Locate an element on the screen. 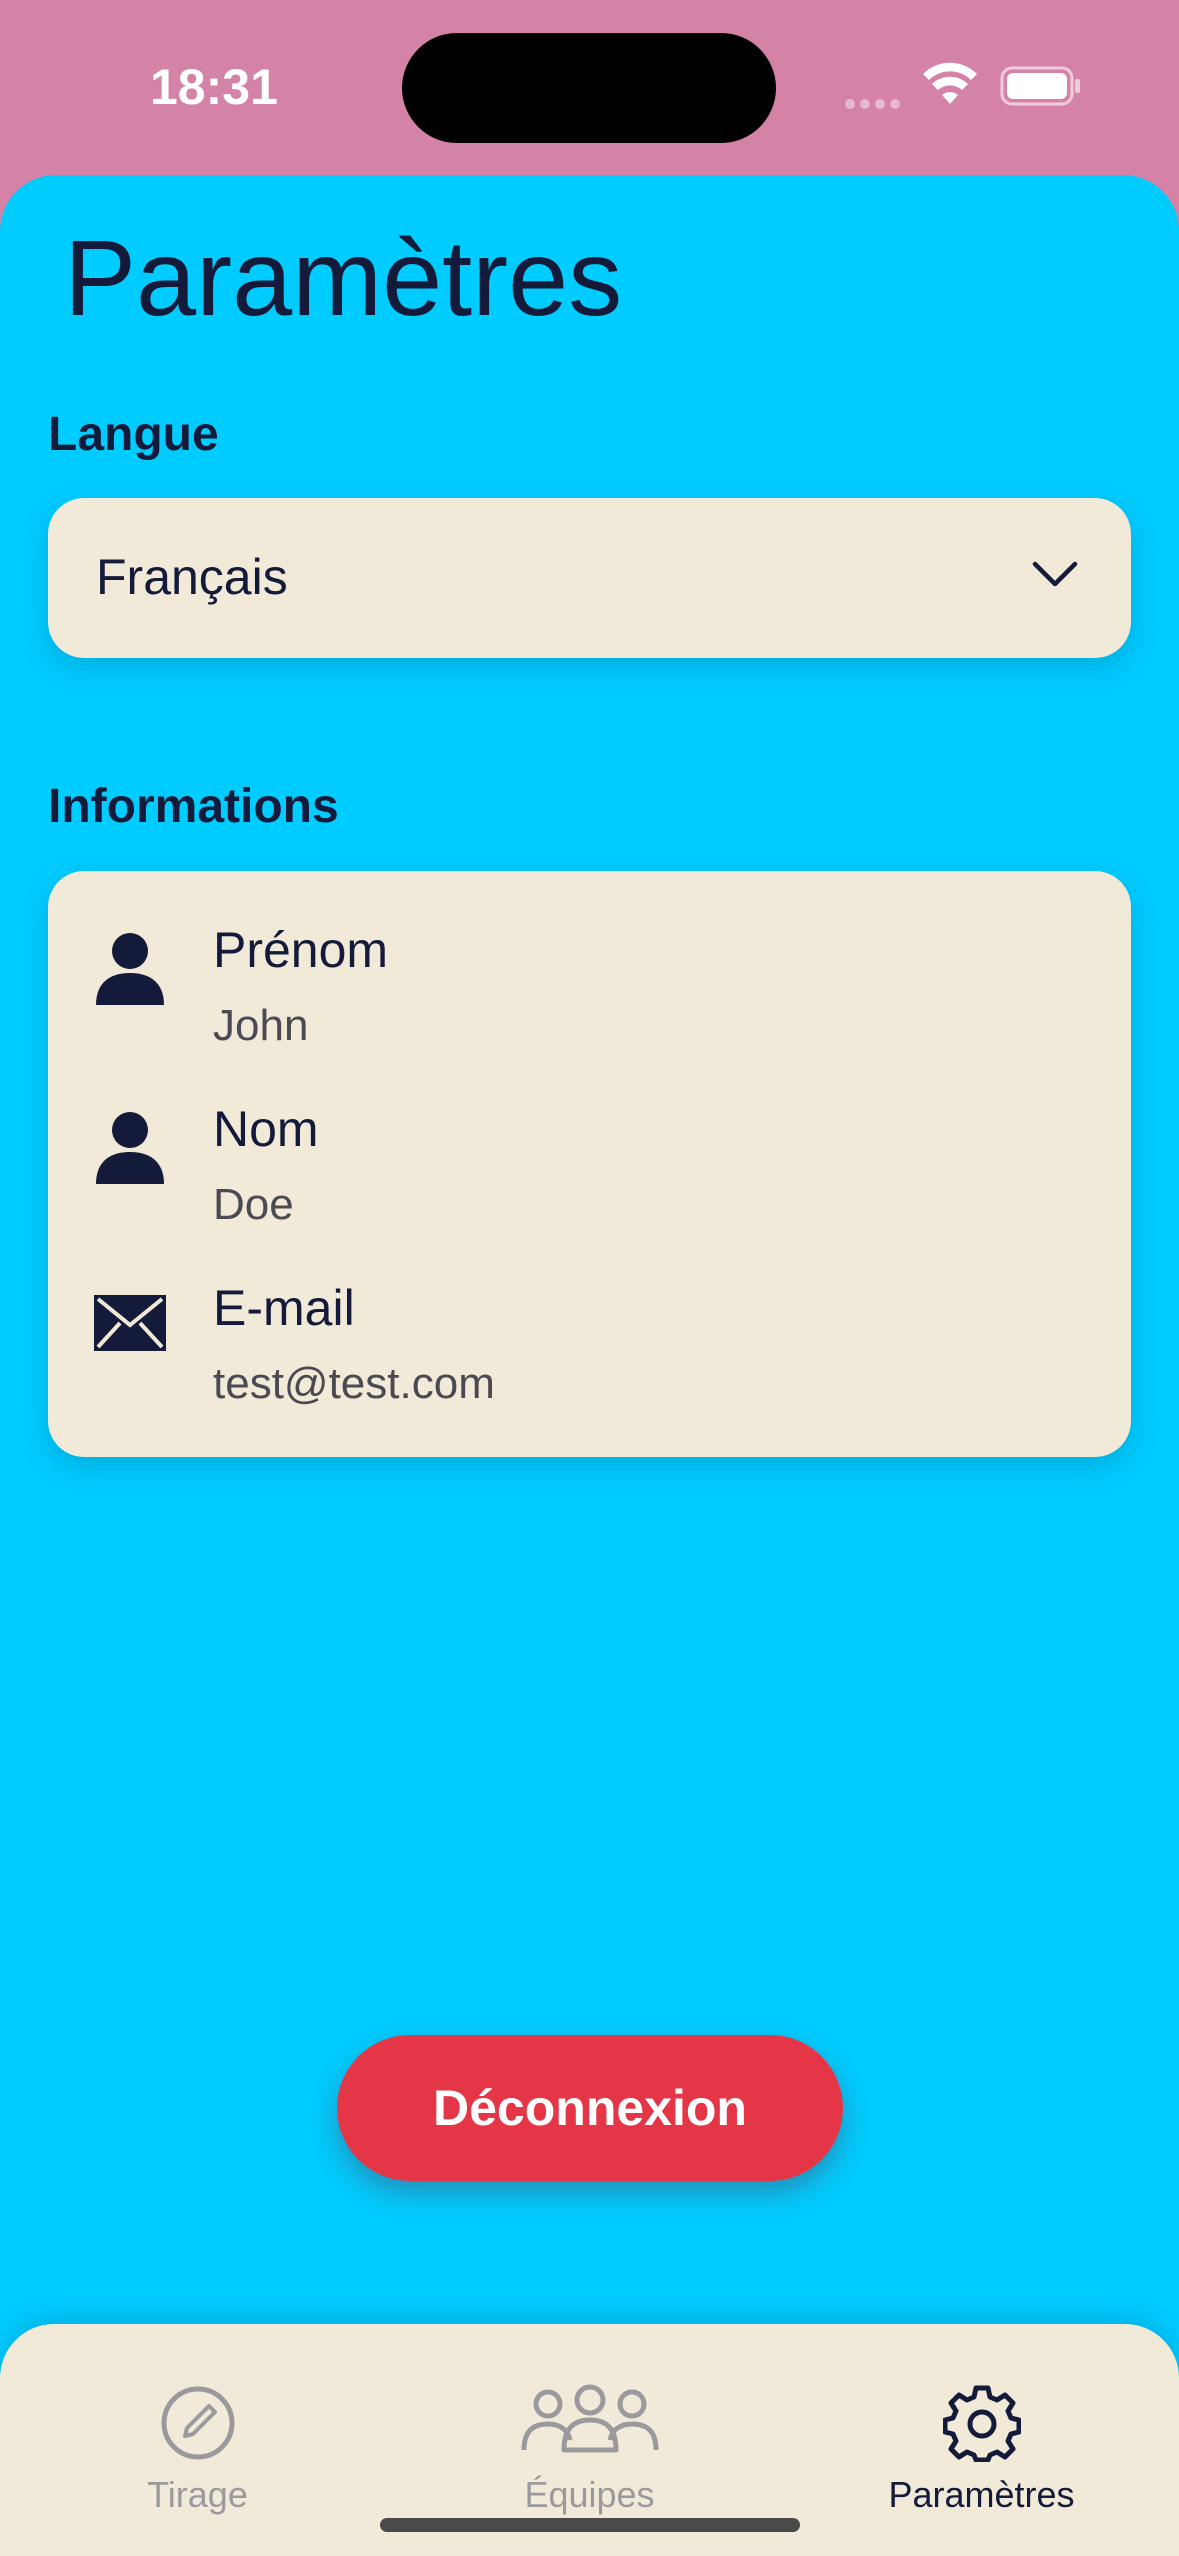 Image resolution: width=1179 pixels, height=2556 pixels. status-bar: 18:31 is located at coordinates (589, 90).